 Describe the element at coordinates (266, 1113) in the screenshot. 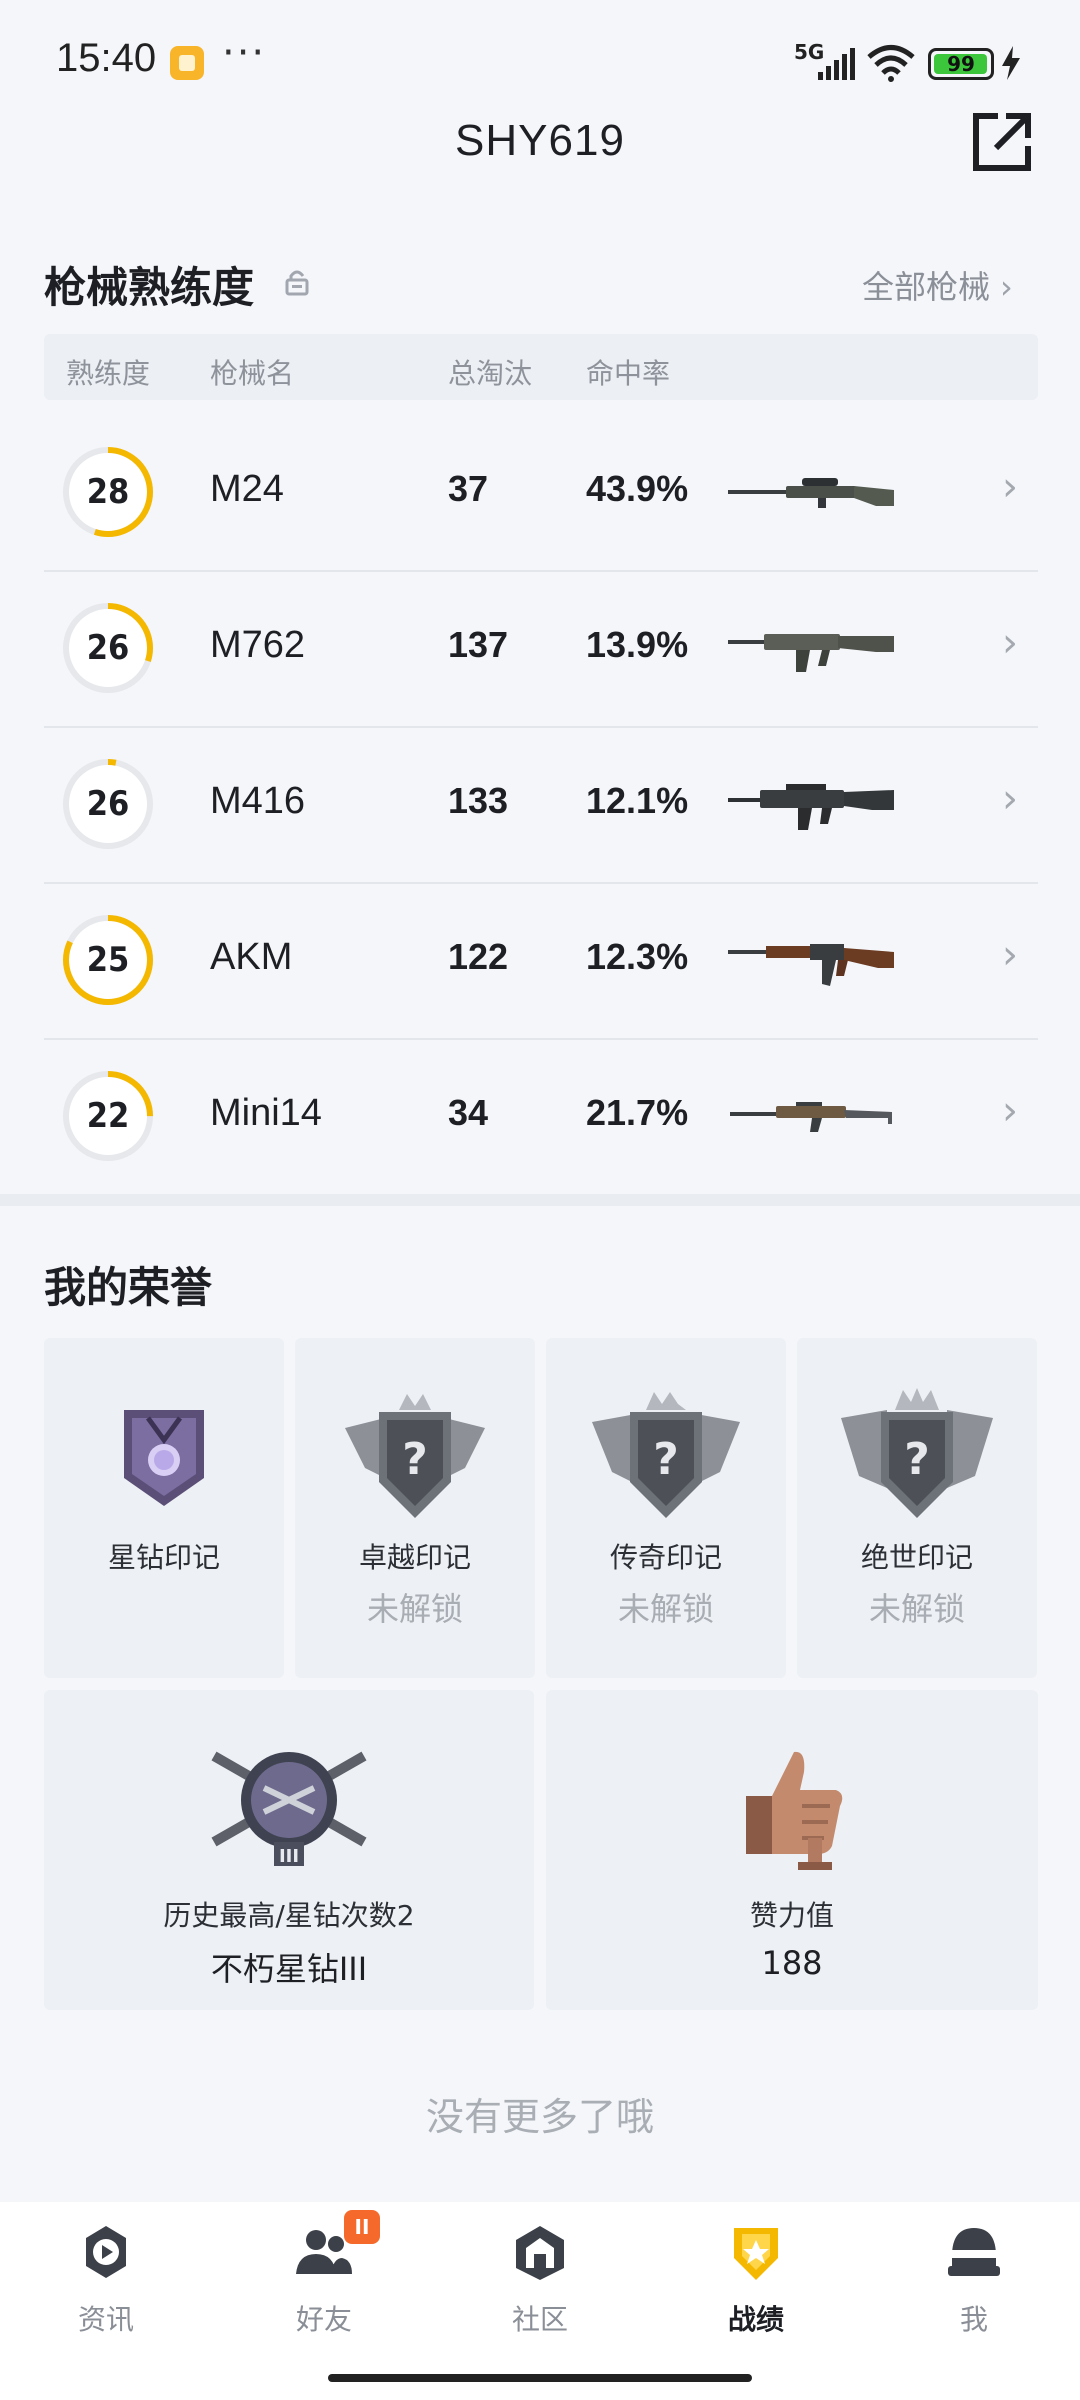

I see `weapon-name: Mini14` at that location.